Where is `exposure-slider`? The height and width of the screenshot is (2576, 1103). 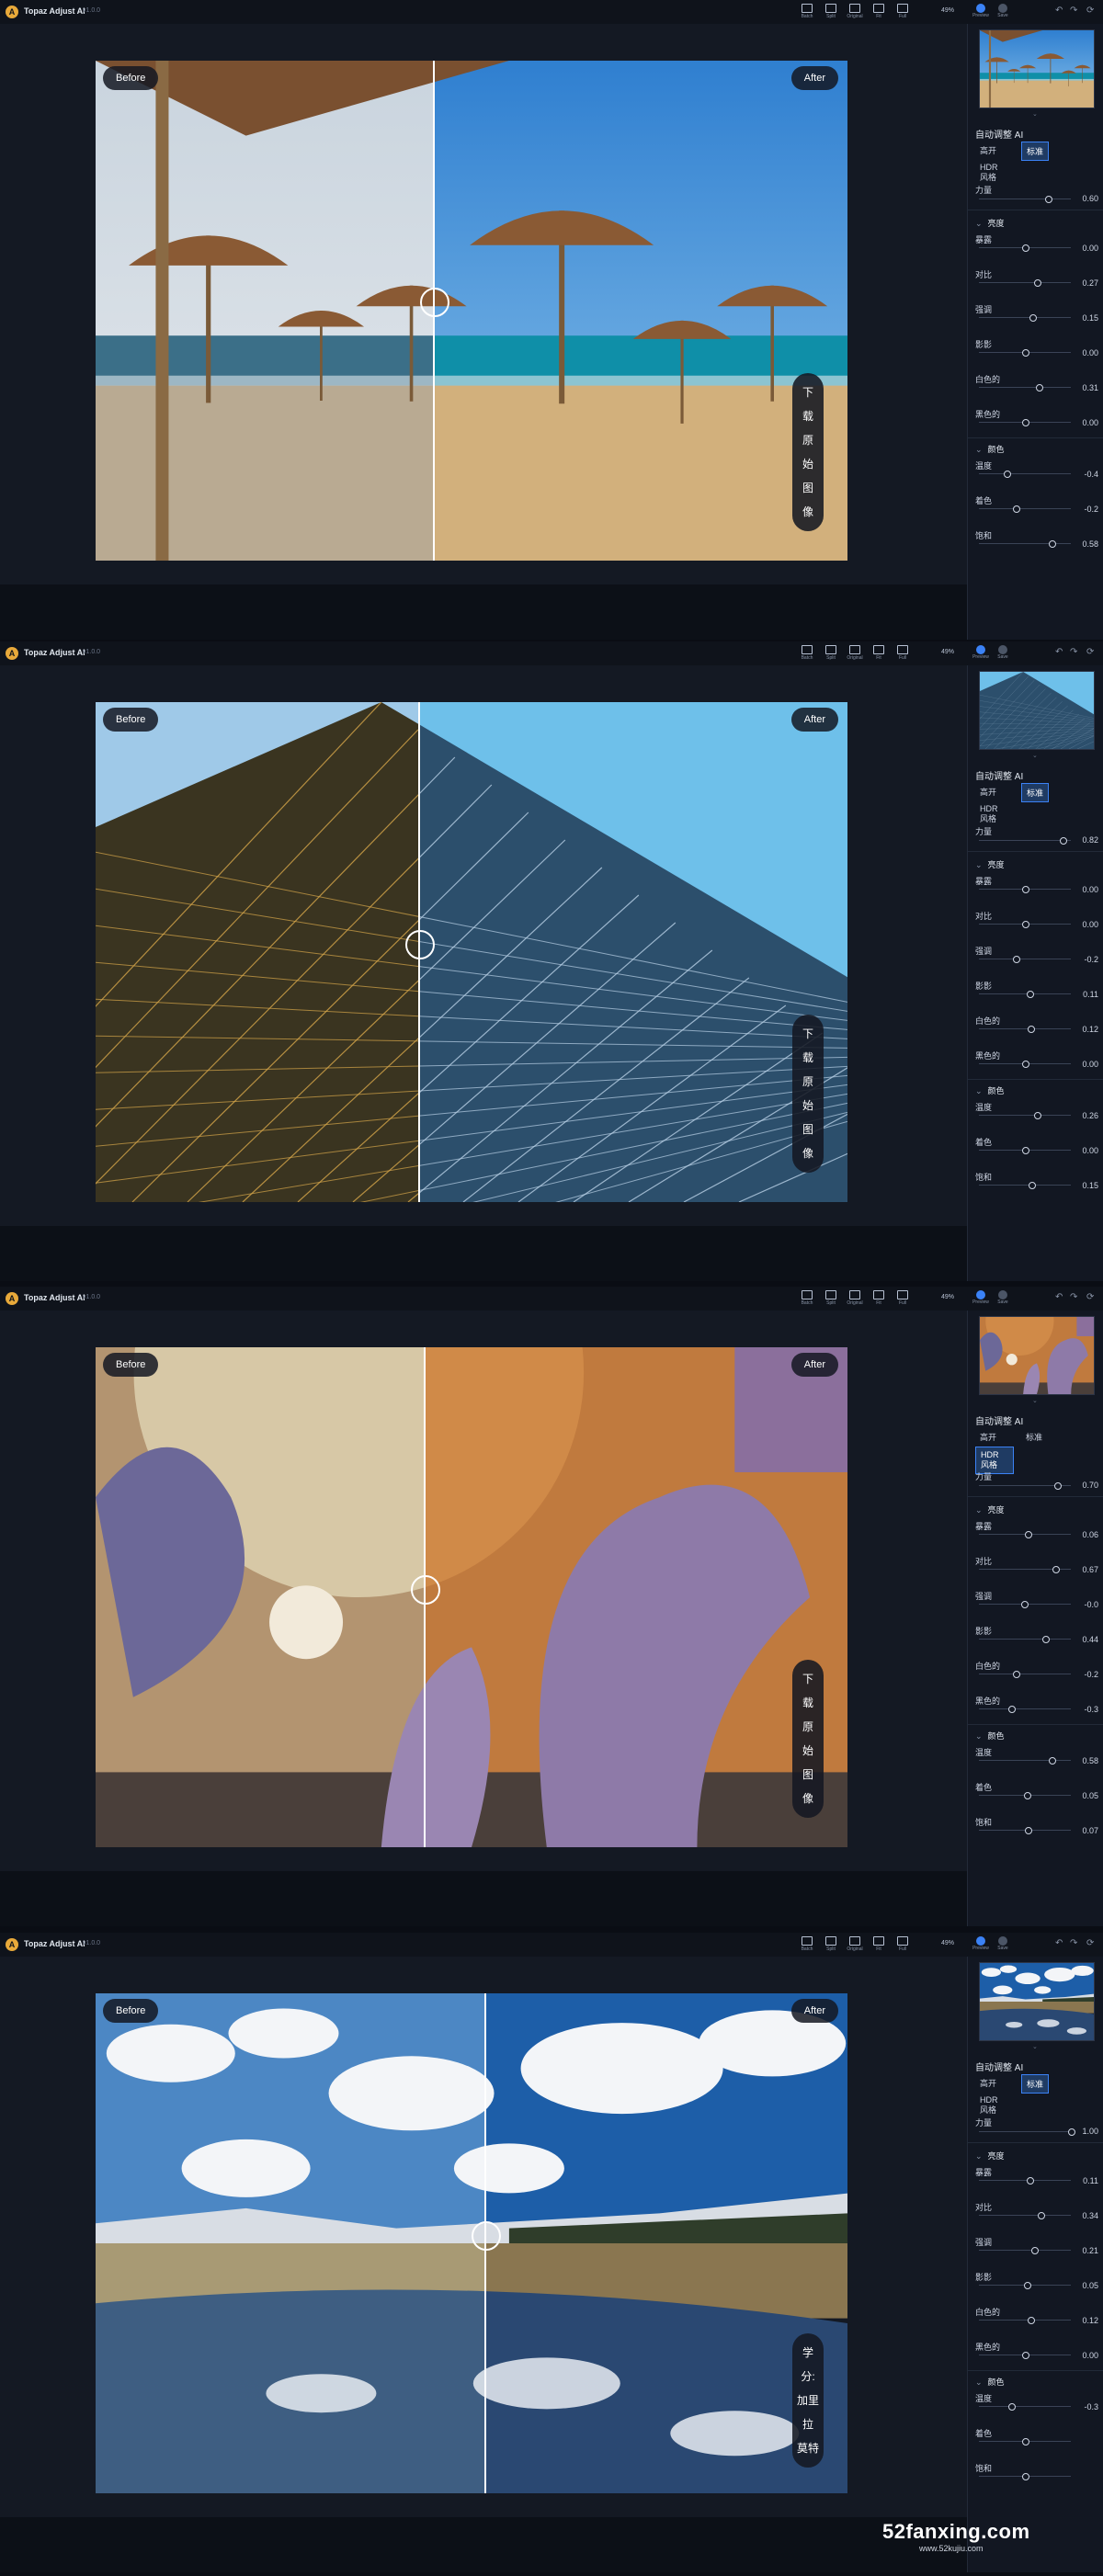 exposure-slider is located at coordinates (1025, 2180).